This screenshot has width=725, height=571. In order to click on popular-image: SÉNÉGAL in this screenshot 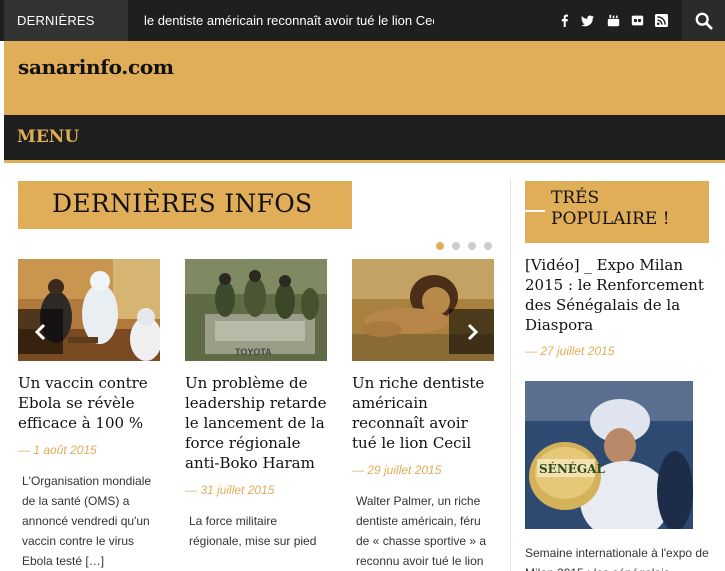, I will do `click(609, 455)`.